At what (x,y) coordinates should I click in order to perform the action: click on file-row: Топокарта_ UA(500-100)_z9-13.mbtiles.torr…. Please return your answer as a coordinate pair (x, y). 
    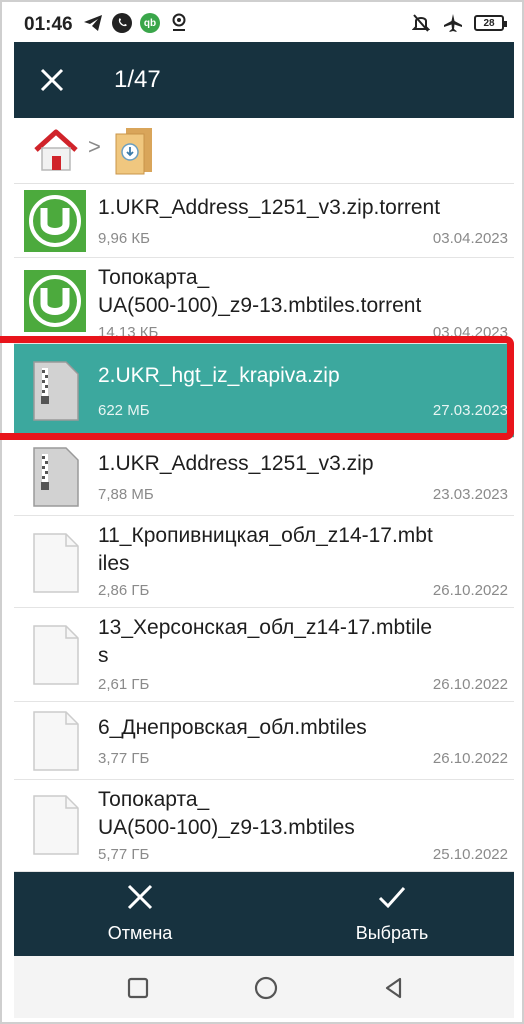
    Looking at the image, I should click on (264, 301).